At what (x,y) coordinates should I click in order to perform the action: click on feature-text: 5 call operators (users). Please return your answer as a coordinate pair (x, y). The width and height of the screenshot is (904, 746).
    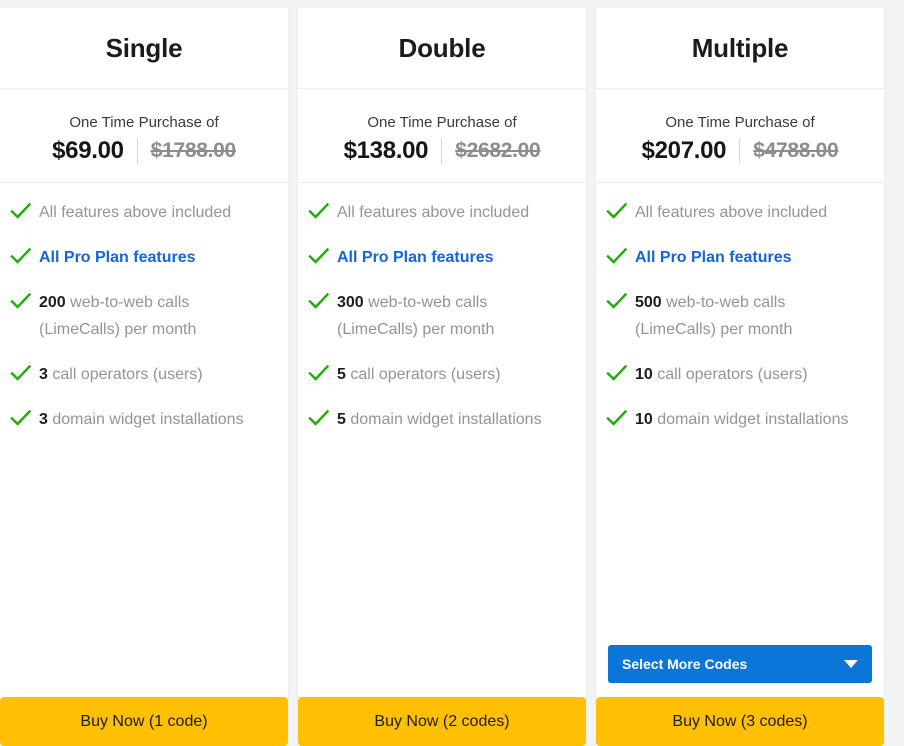
    Looking at the image, I should click on (419, 374).